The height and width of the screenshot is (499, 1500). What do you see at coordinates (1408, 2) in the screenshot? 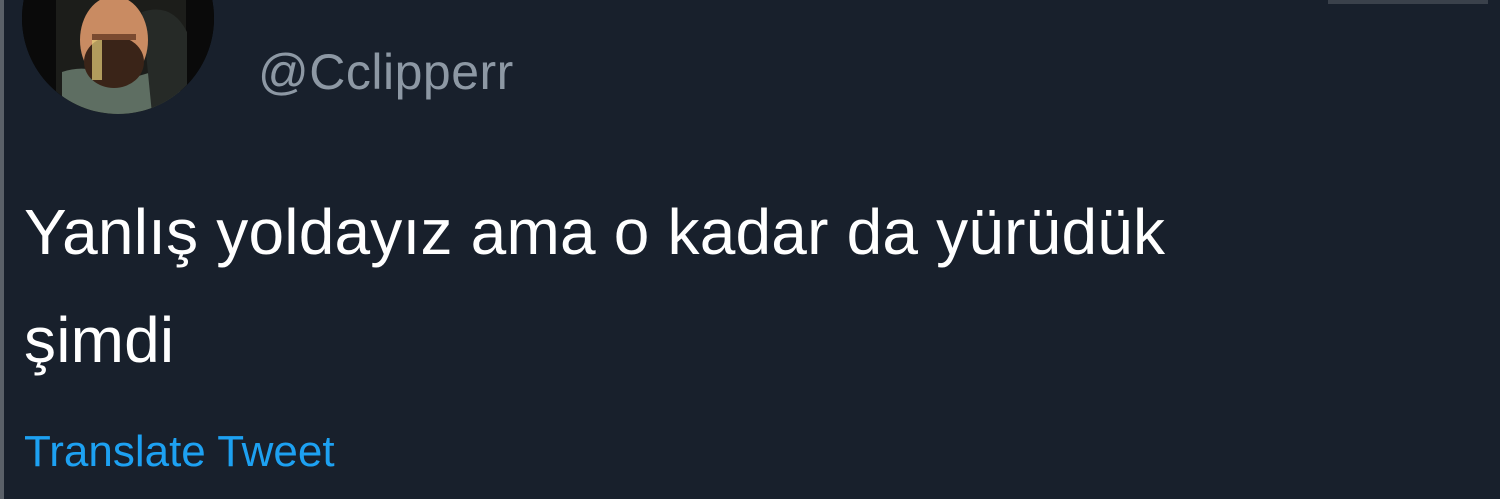
I see `top-right-divider` at bounding box center [1408, 2].